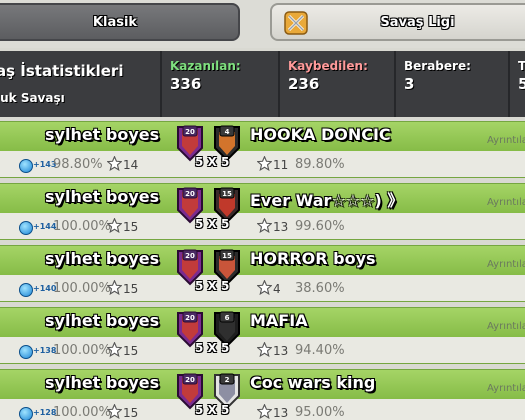 The width and height of the screenshot is (525, 420). I want to click on stat-losses: Kaybedilen: 236, so click(337, 84).